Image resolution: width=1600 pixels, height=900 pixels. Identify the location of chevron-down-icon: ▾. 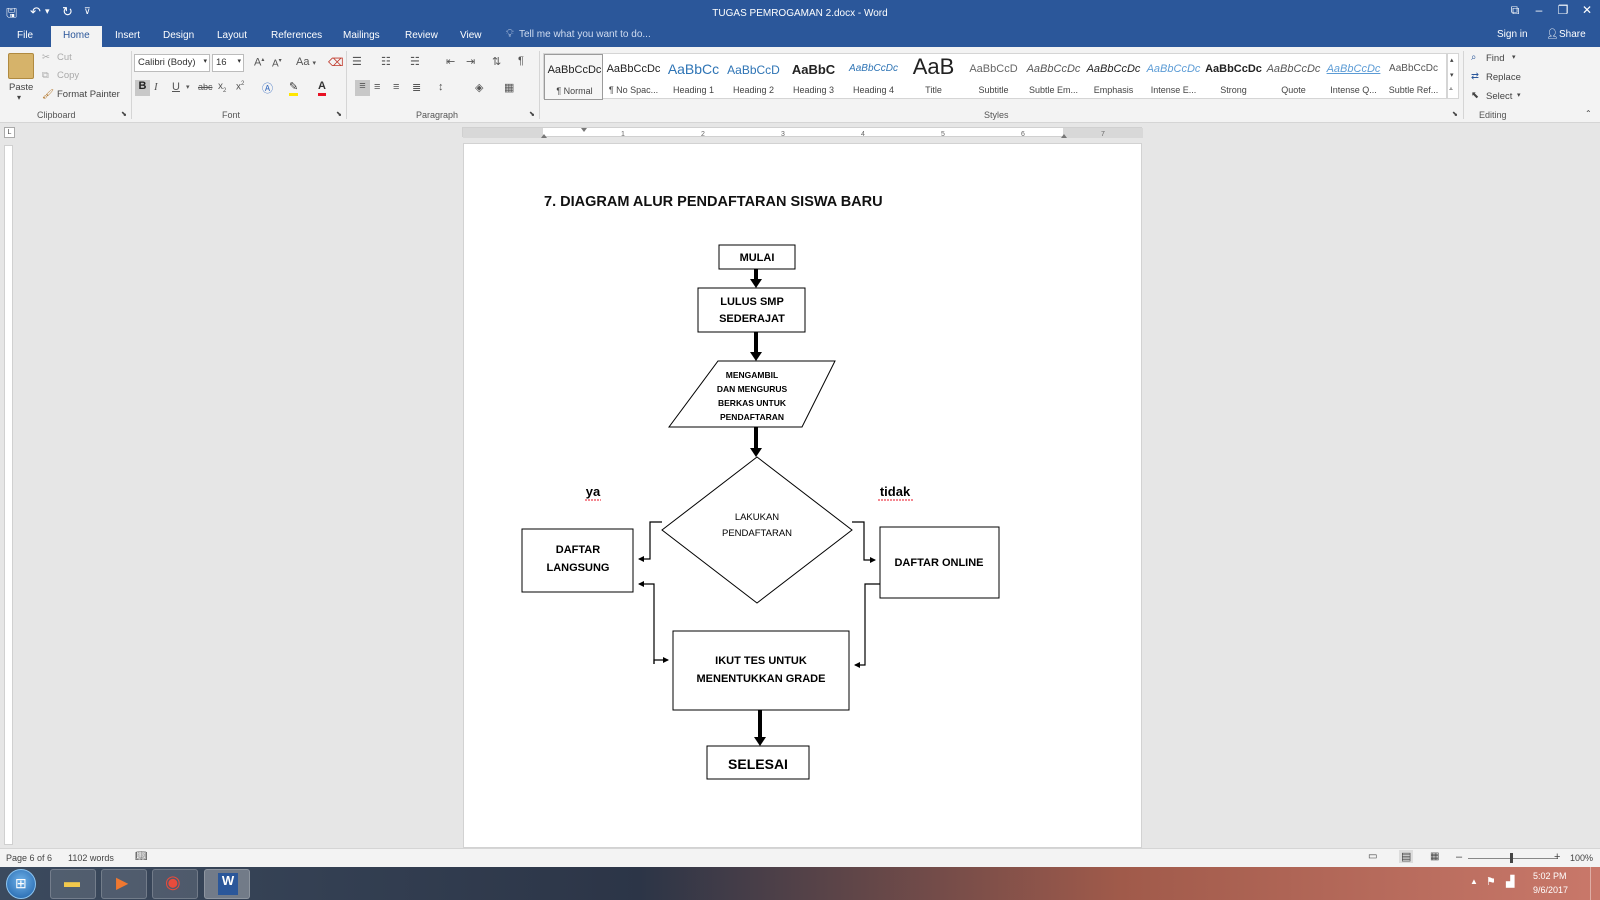
(1452, 75).